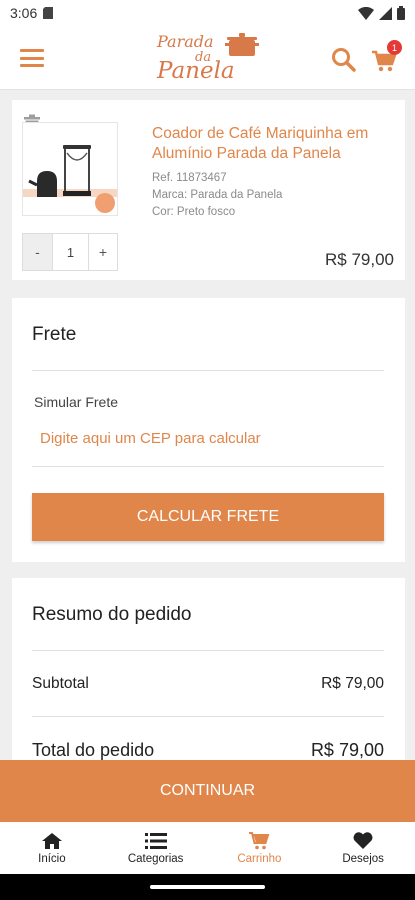 Image resolution: width=415 pixels, height=900 pixels. I want to click on product-price: R$ 79,00, so click(359, 259).